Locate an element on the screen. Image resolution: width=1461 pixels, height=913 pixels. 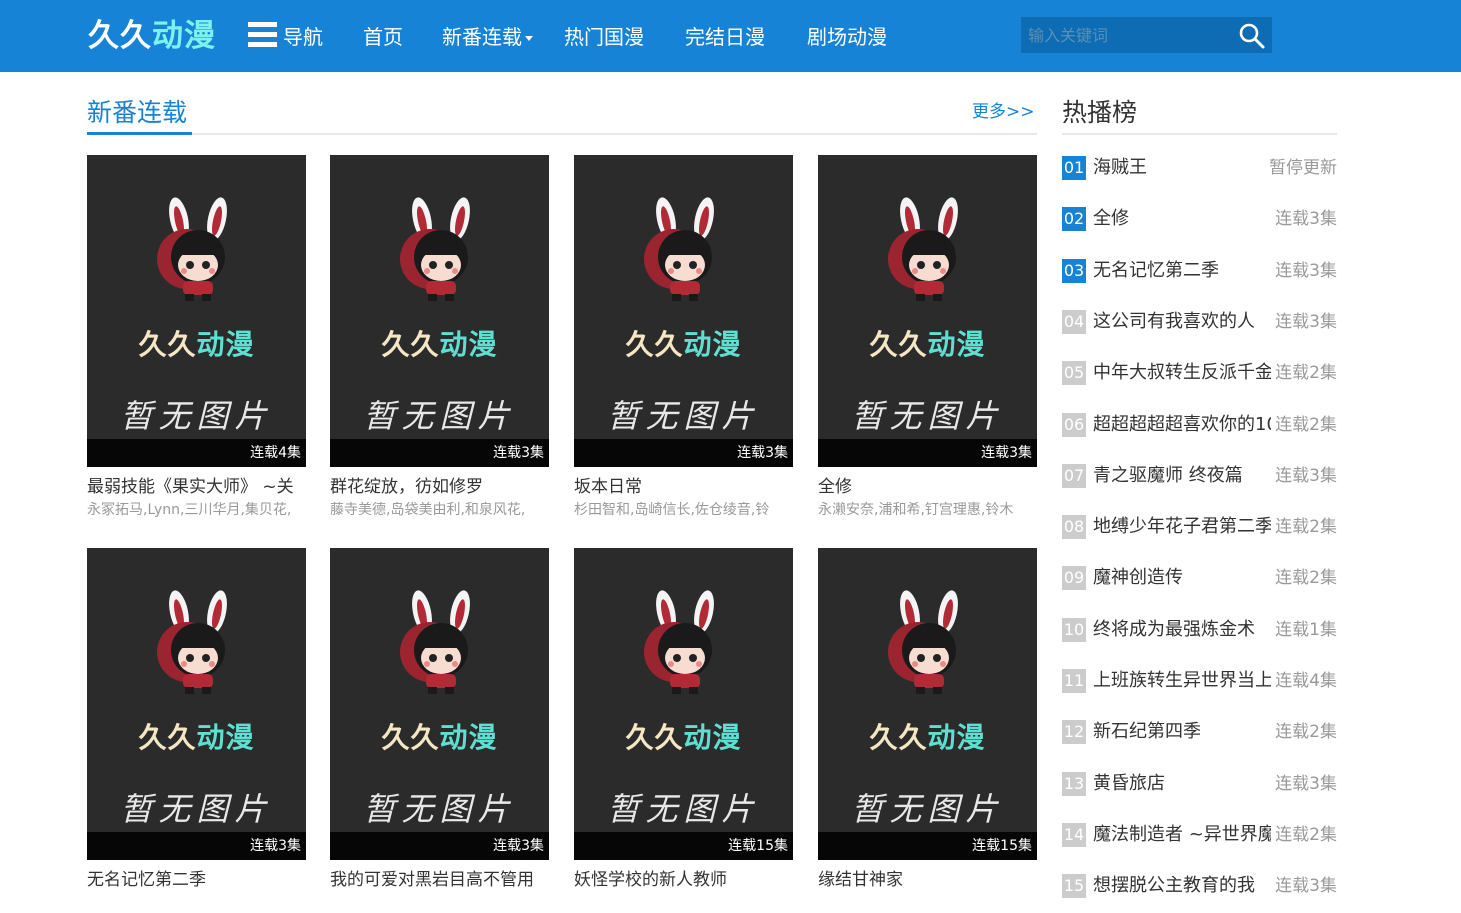
hot-item-status: 连载2集 is located at coordinates (1306, 732).